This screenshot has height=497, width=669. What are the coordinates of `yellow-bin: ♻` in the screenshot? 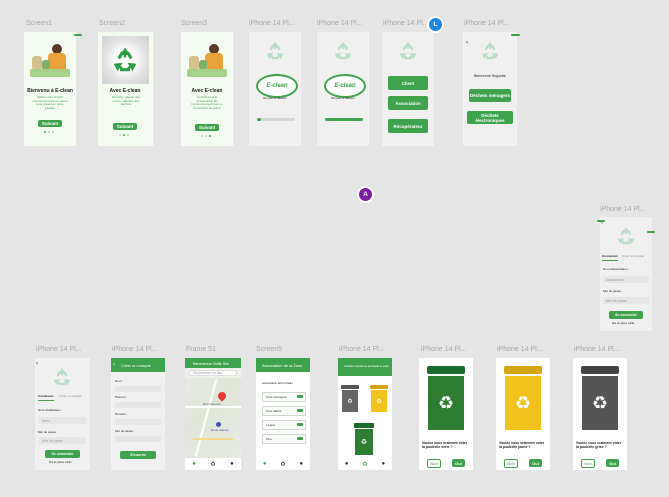 It's located at (379, 398).